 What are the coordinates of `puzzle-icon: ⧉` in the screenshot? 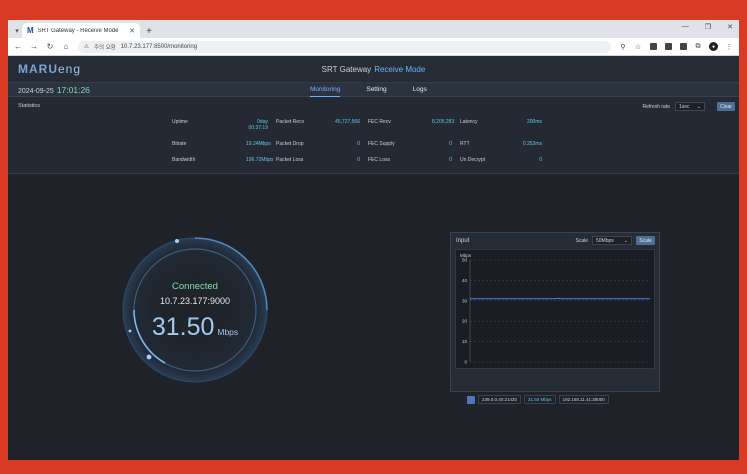 It's located at (698, 47).